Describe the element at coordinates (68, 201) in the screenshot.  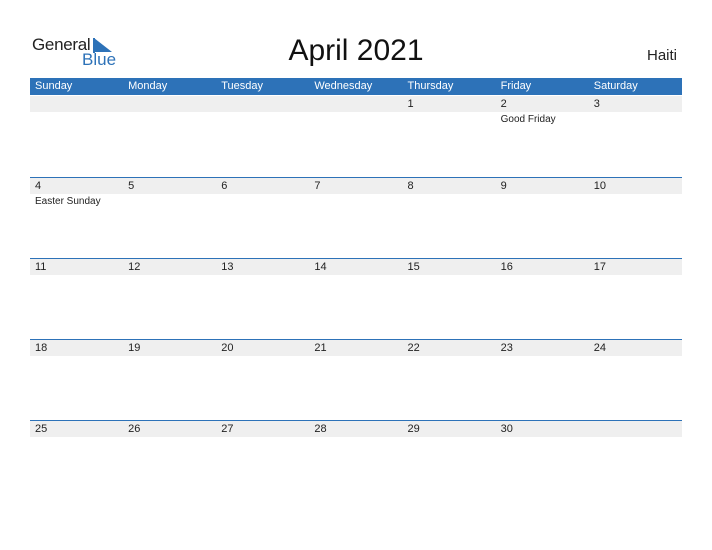
I see `holiday-label: Easter Sunday` at that location.